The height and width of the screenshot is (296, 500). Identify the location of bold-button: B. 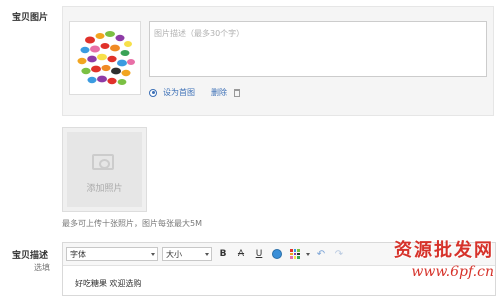
(223, 254).